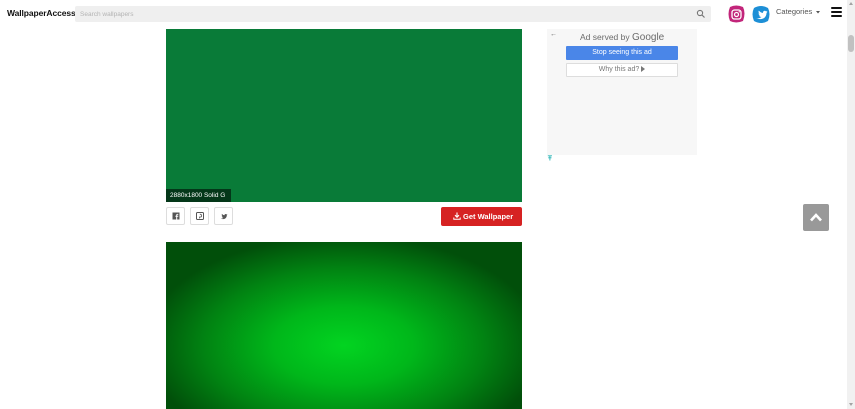  I want to click on twitter-share-button, so click(223, 216).